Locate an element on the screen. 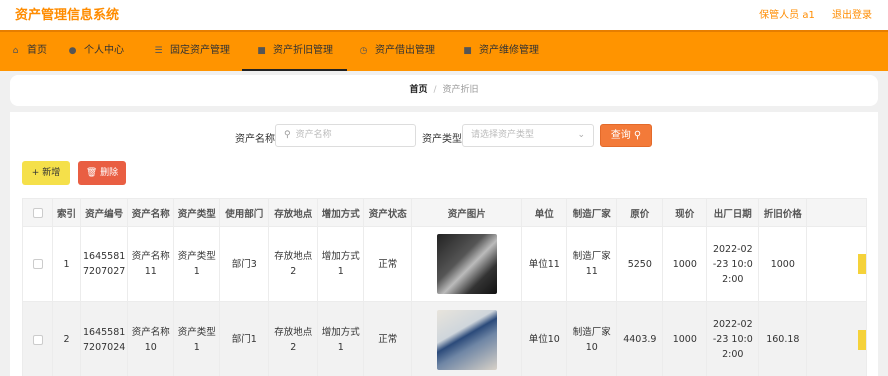  cell-maker: 制造厂家 11 is located at coordinates (592, 264).